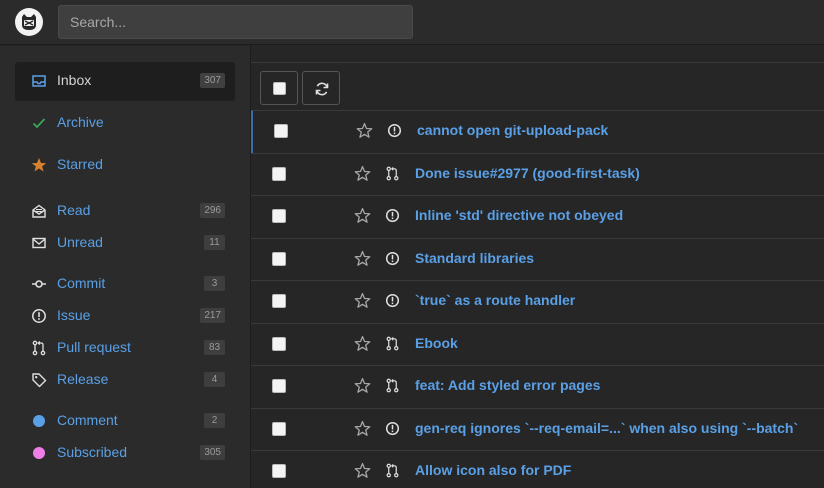 The height and width of the screenshot is (488, 824). I want to click on count-badge: 305, so click(212, 452).